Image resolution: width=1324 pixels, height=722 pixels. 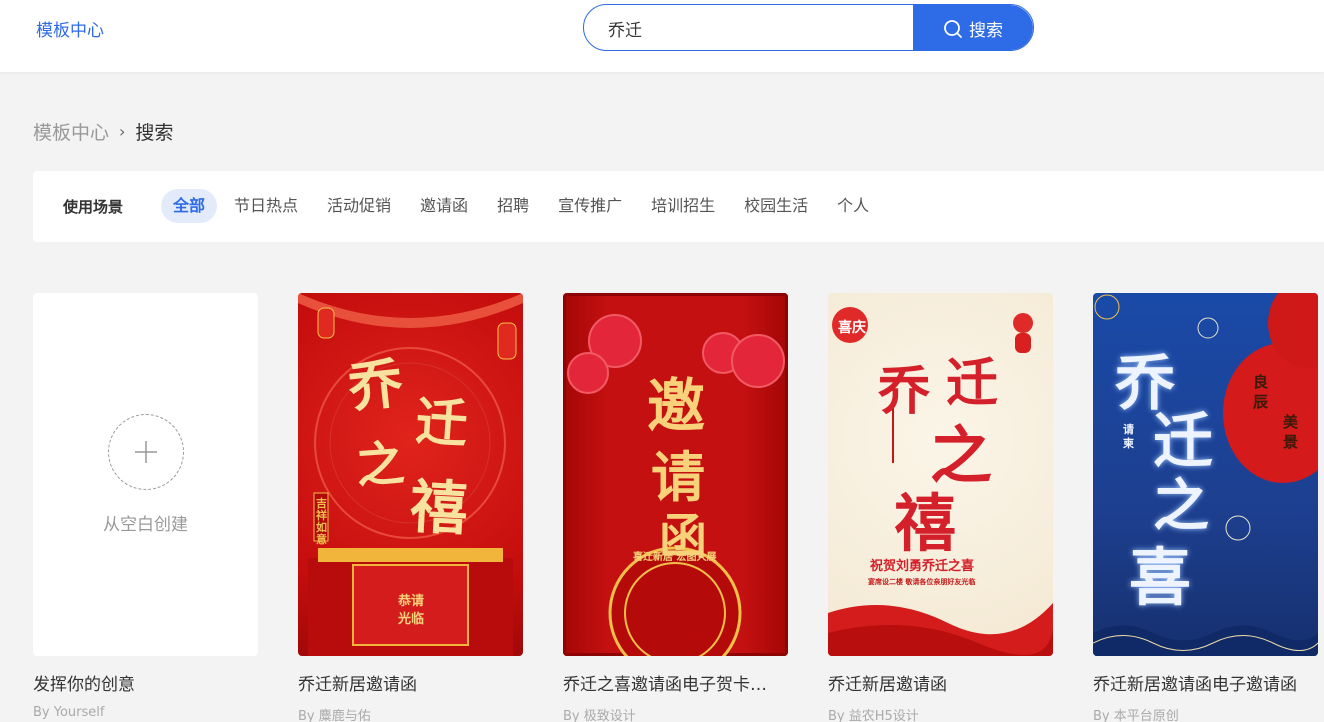 What do you see at coordinates (675, 557) in the screenshot?
I see `art-subtitle: 喜迁新居 宏图大展` at bounding box center [675, 557].